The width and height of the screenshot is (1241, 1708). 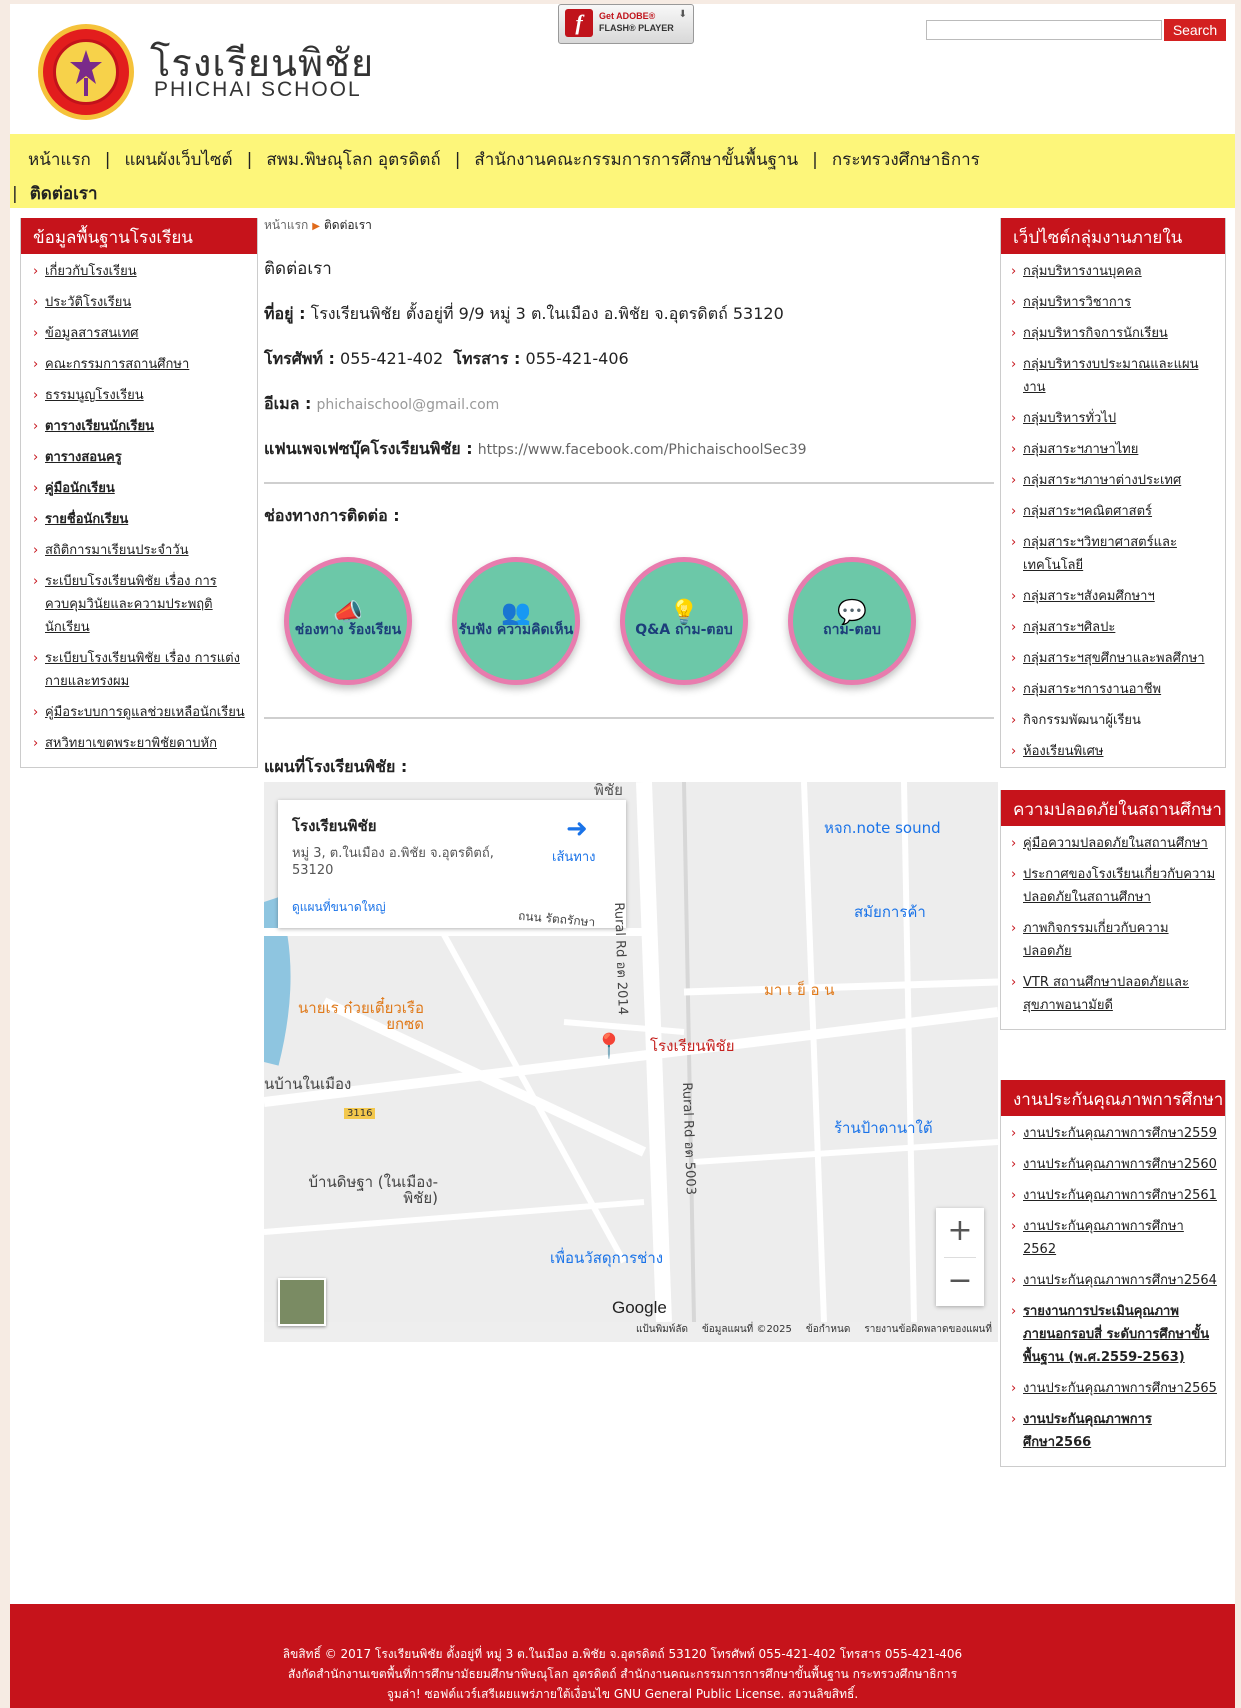 What do you see at coordinates (1082, 271) in the screenshot?
I see `sidebar-link: กลุ่มบริหารงานบุคคล` at bounding box center [1082, 271].